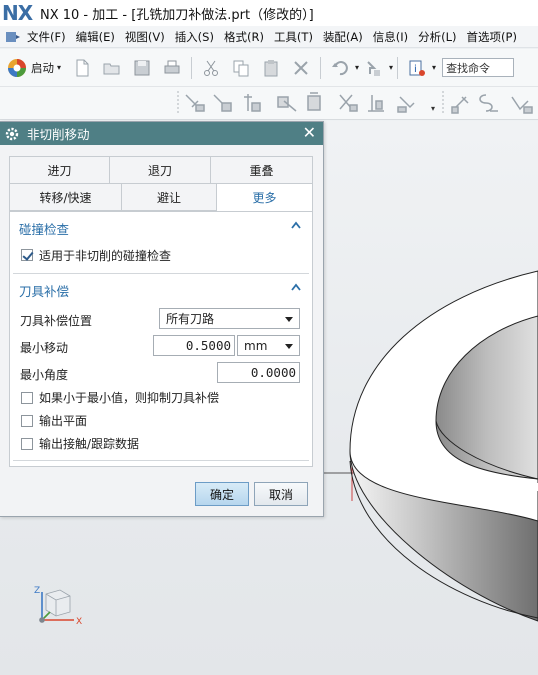  Describe the element at coordinates (42, 67) in the screenshot. I see `start-label: 启动` at that location.